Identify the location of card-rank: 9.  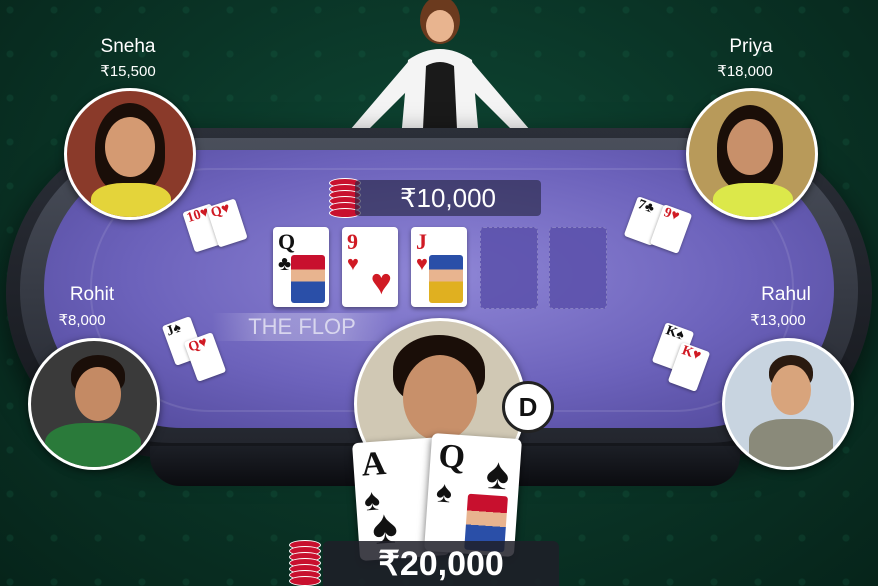
(352, 241).